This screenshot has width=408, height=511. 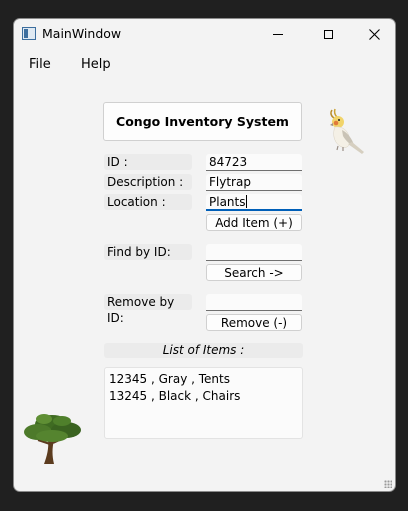 I want to click on remove-button-label: Remove (-), so click(x=254, y=322).